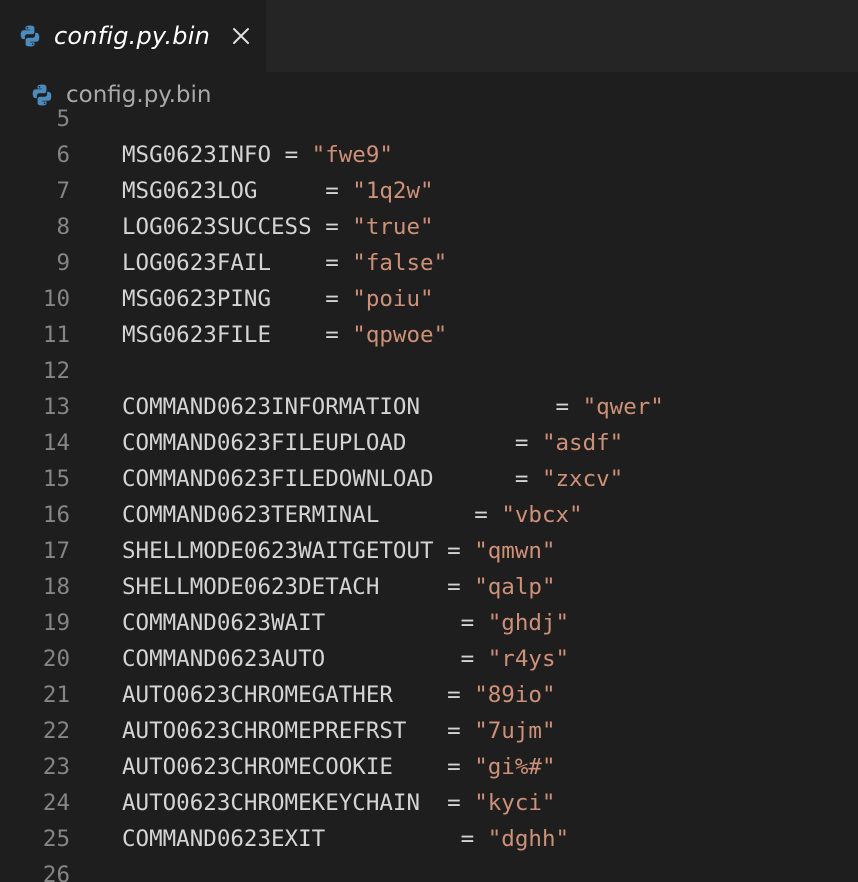  What do you see at coordinates (345, 839) in the screenshot?
I see `code-text: COMMAND0623EXIT = "dghh"` at bounding box center [345, 839].